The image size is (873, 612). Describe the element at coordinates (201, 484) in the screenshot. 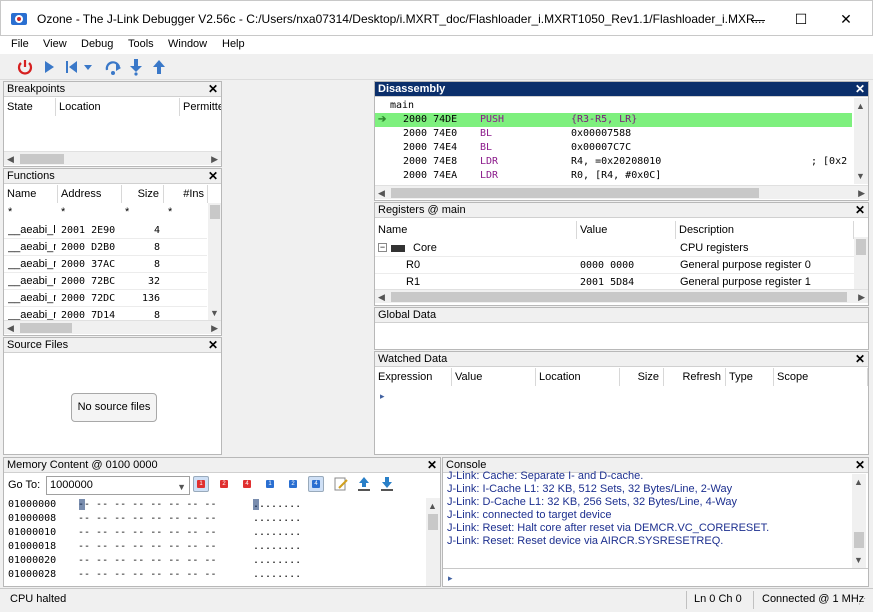

I see `display-1byte-icon: 1` at that location.